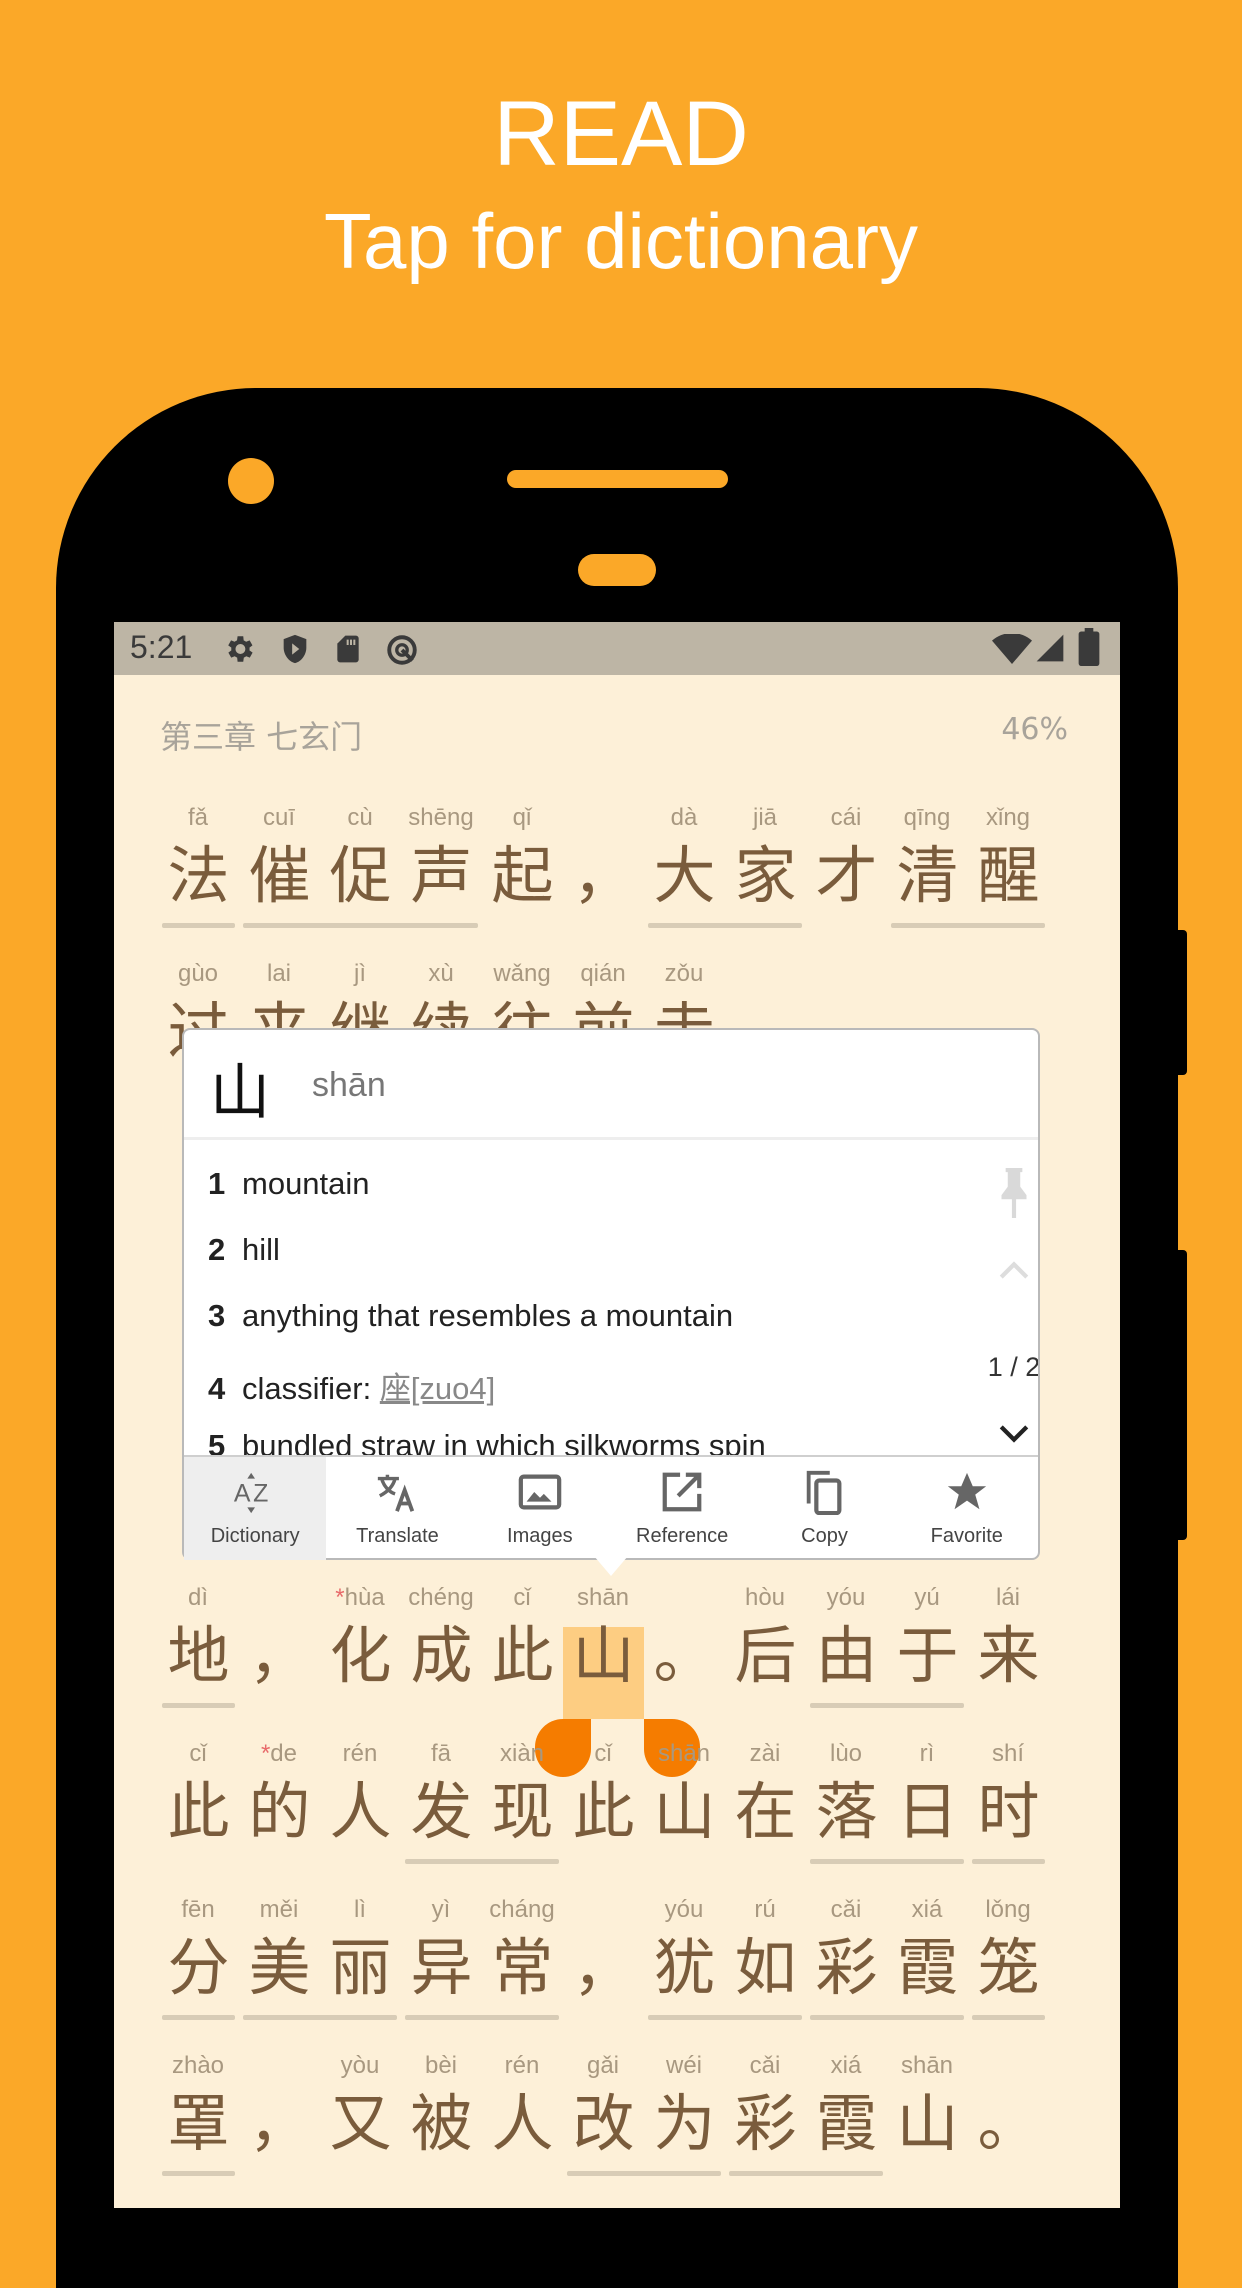 This screenshot has height=2288, width=1242. I want to click on text-character: yòu 又, so click(360, 2122).